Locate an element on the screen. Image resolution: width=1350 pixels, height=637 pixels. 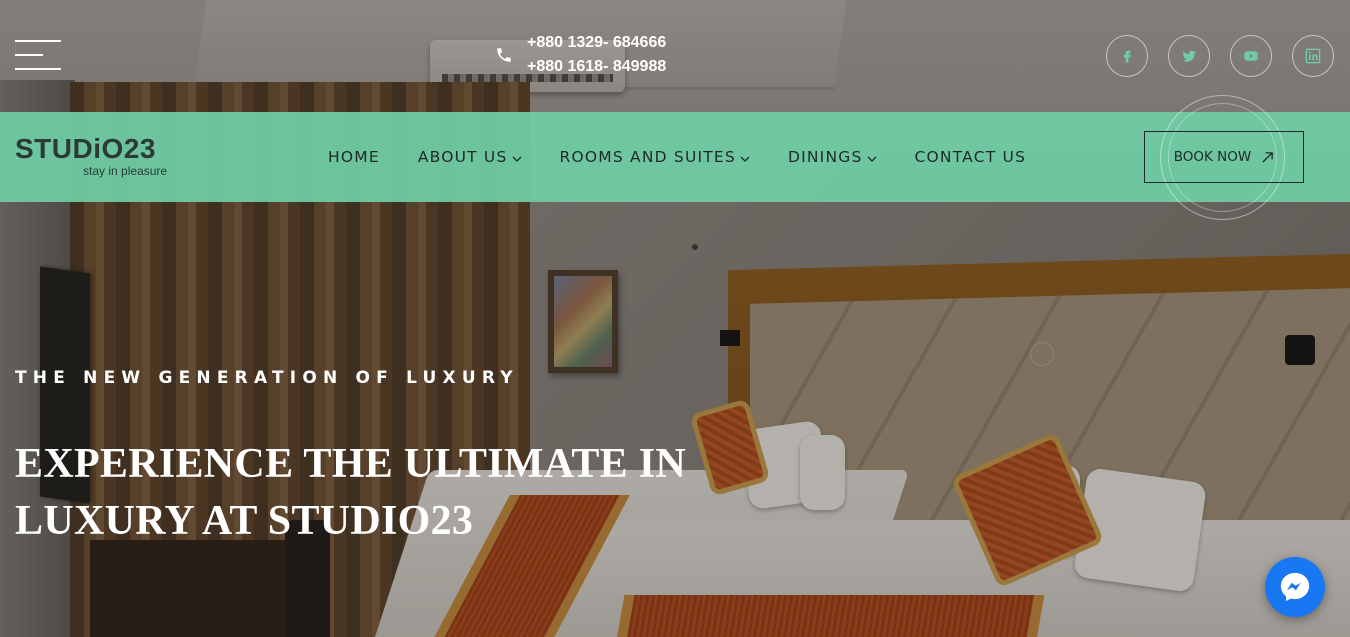
nav-contact-us: CONTACT US is located at coordinates (971, 157).